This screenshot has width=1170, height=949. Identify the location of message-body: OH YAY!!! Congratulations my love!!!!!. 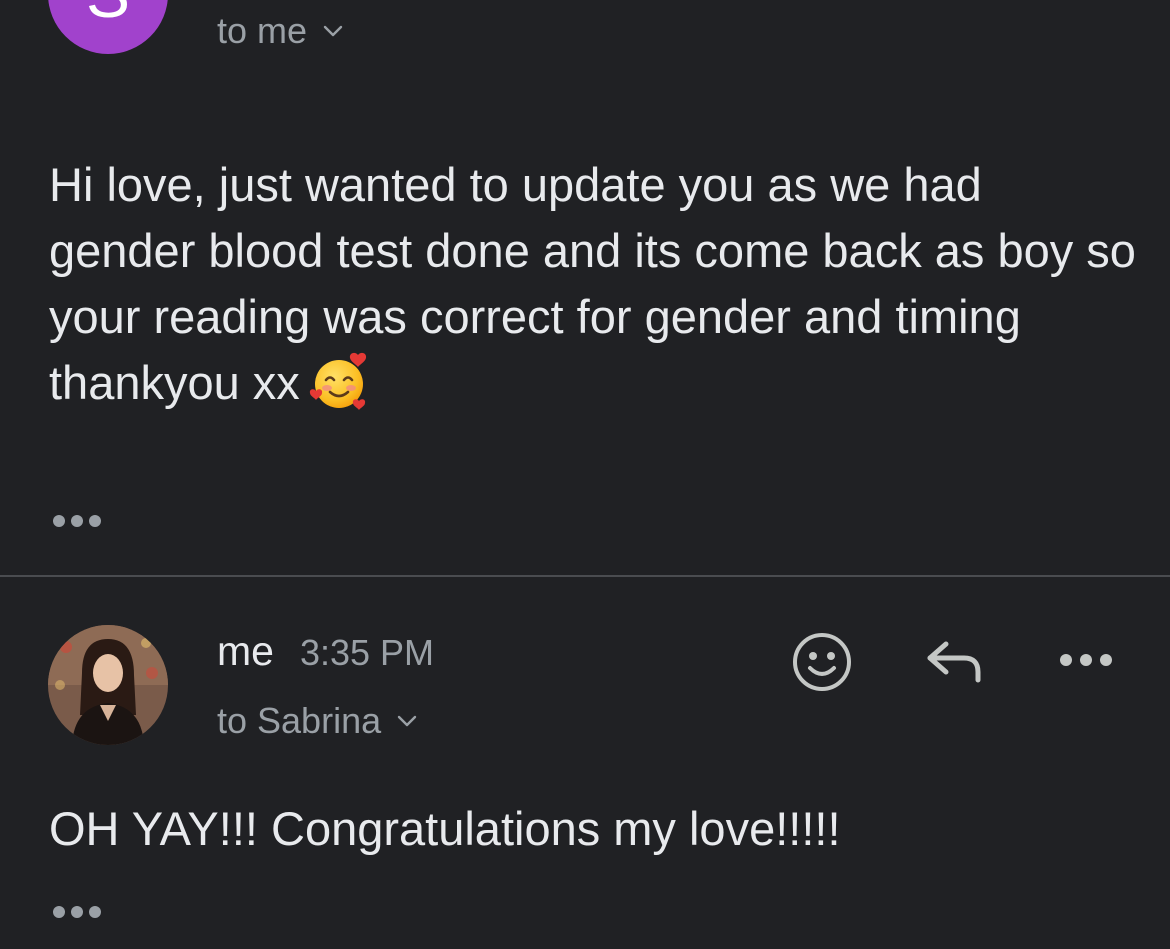
(445, 828).